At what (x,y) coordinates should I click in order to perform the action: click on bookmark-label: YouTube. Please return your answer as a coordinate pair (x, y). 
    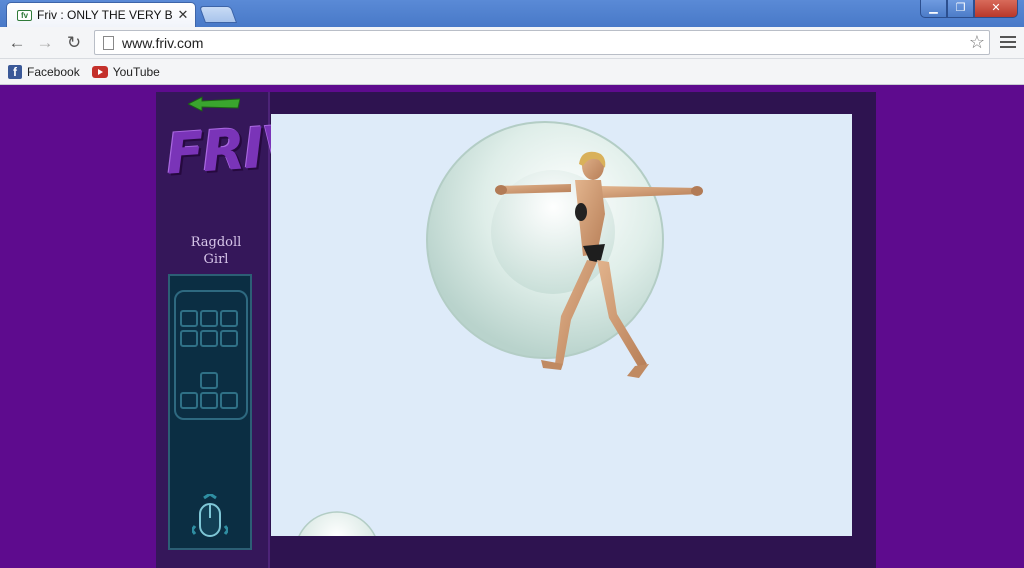
    Looking at the image, I should click on (136, 71).